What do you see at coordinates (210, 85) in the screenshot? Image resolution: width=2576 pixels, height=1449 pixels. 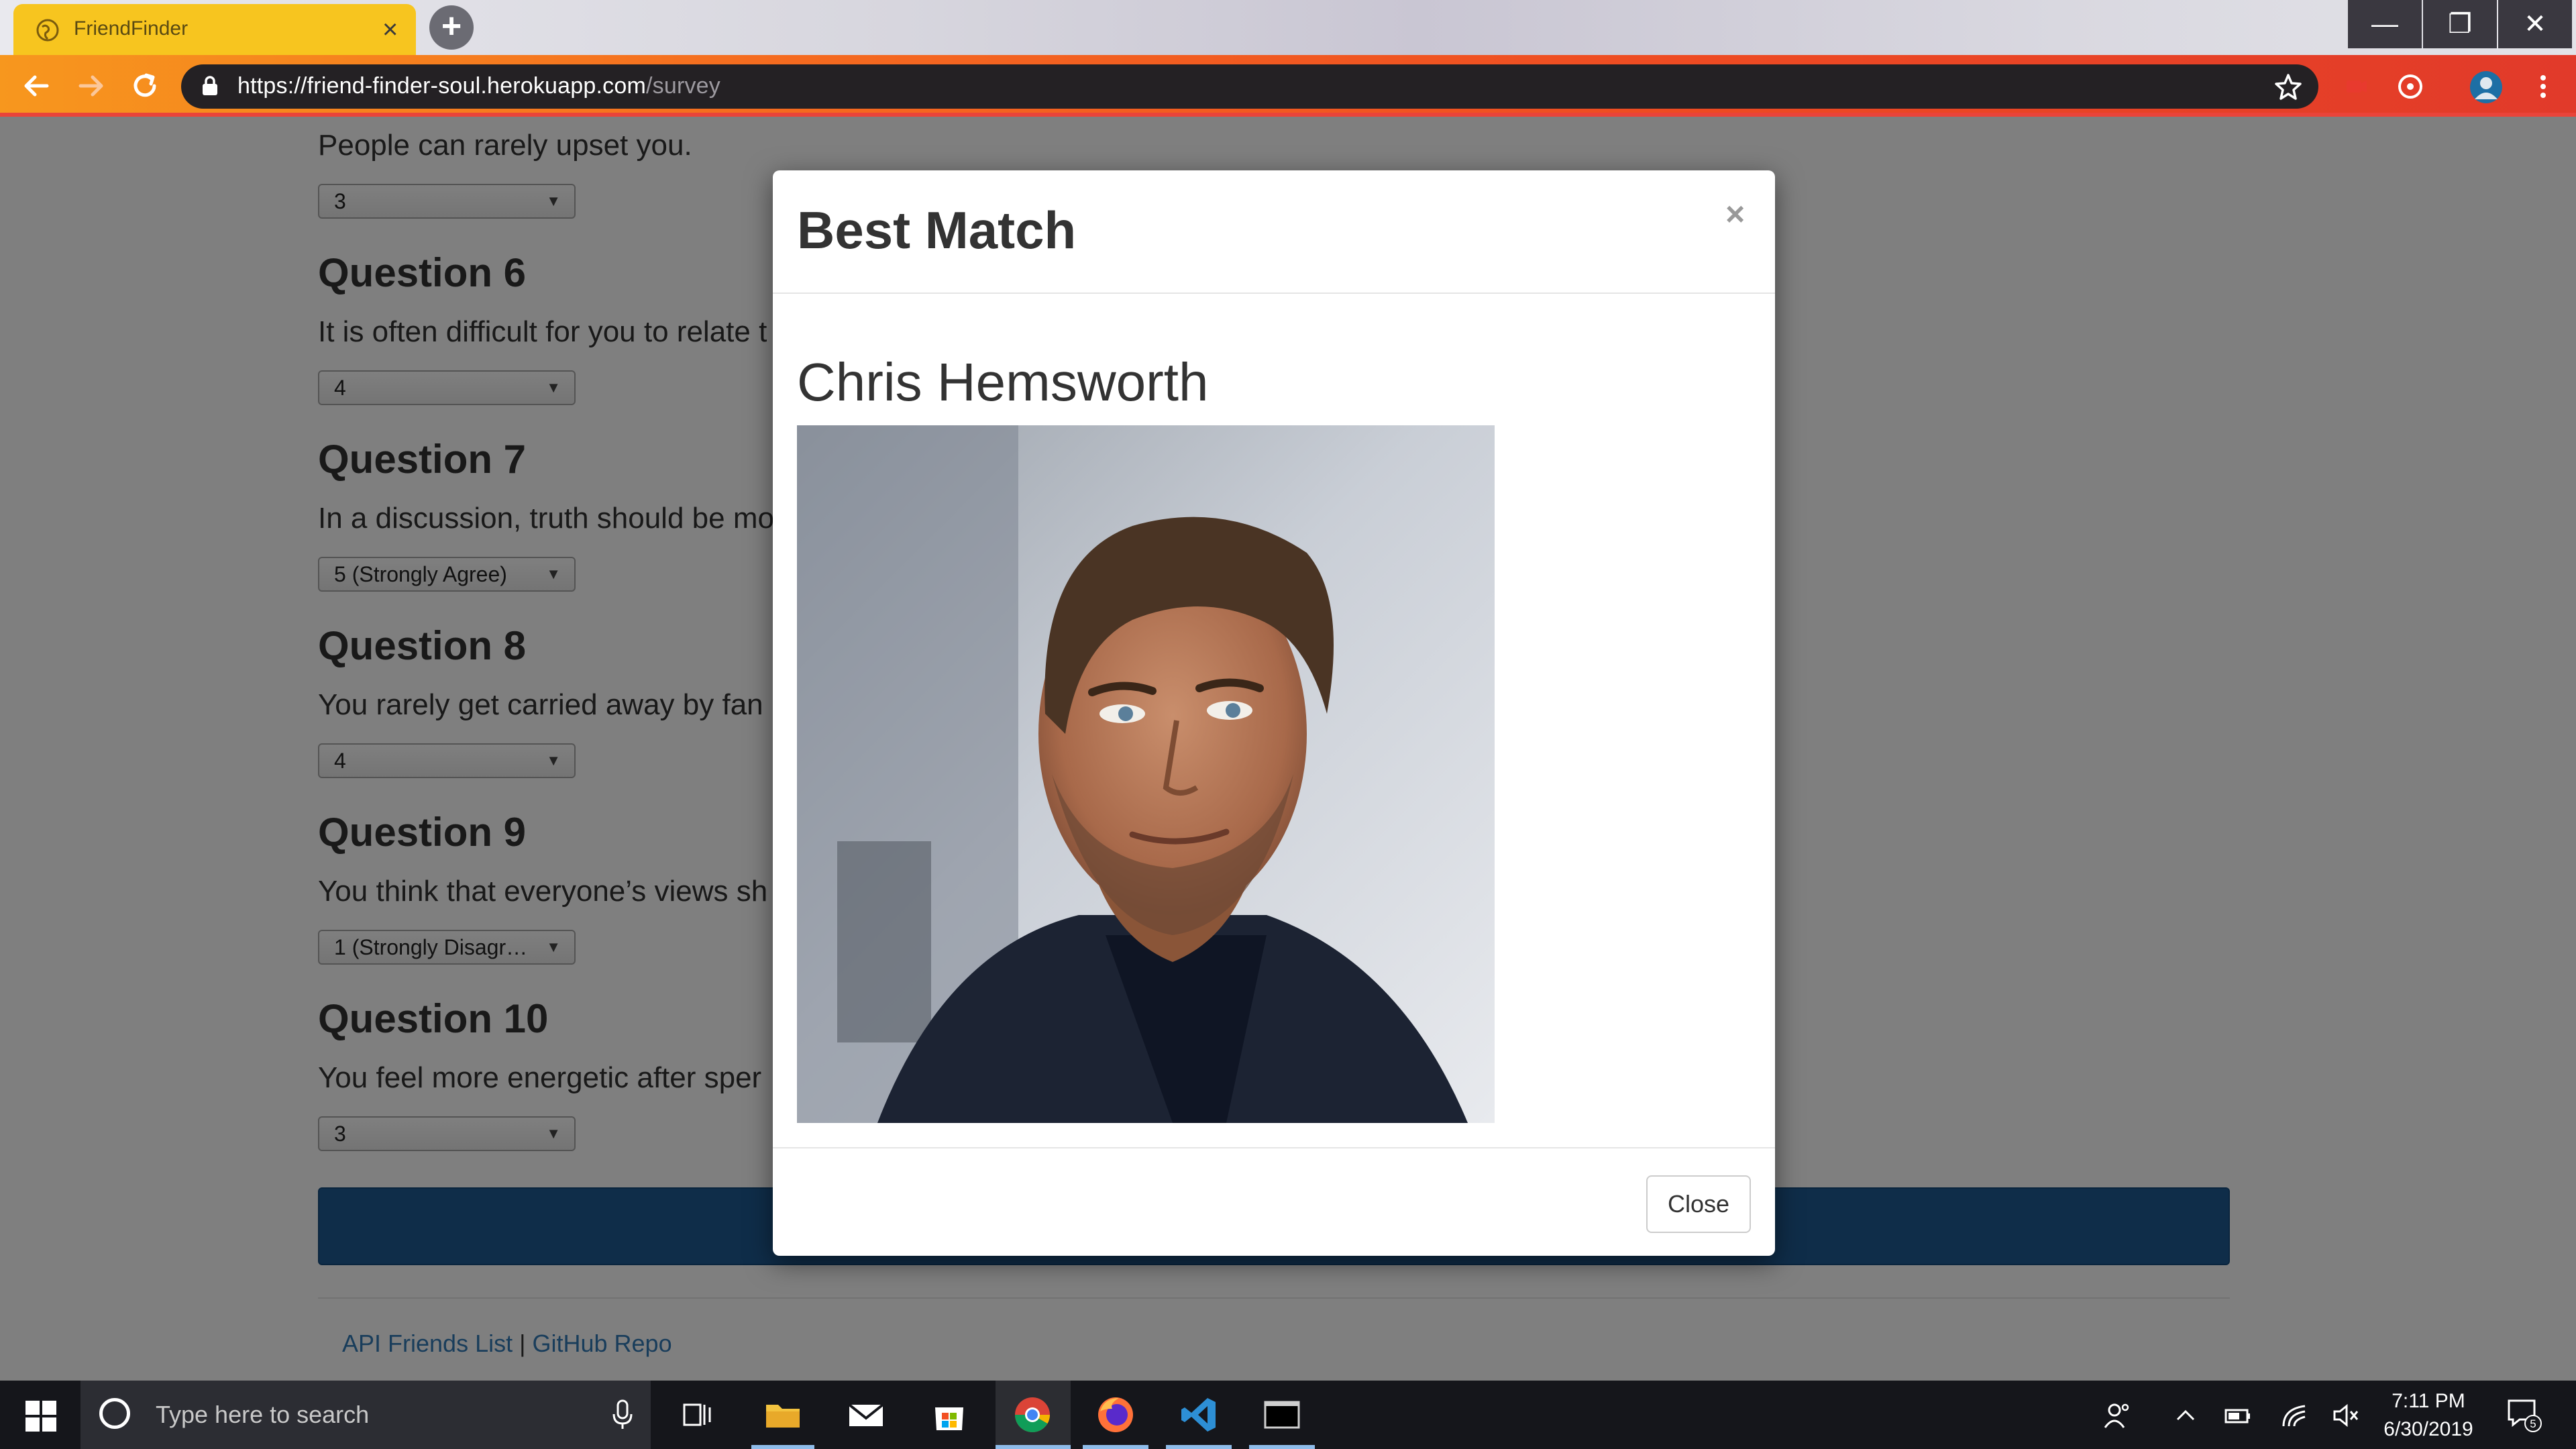 I see `lock-icon` at bounding box center [210, 85].